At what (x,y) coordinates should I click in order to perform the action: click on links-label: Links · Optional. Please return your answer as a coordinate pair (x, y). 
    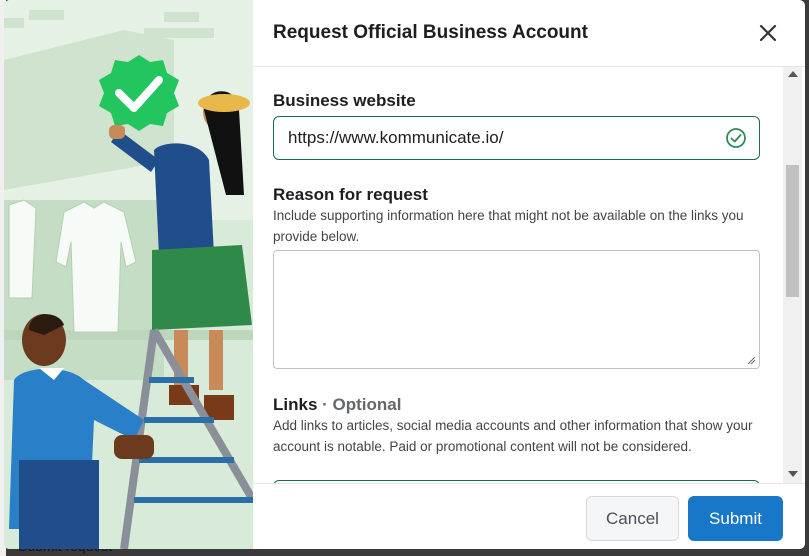
    Looking at the image, I should click on (337, 405).